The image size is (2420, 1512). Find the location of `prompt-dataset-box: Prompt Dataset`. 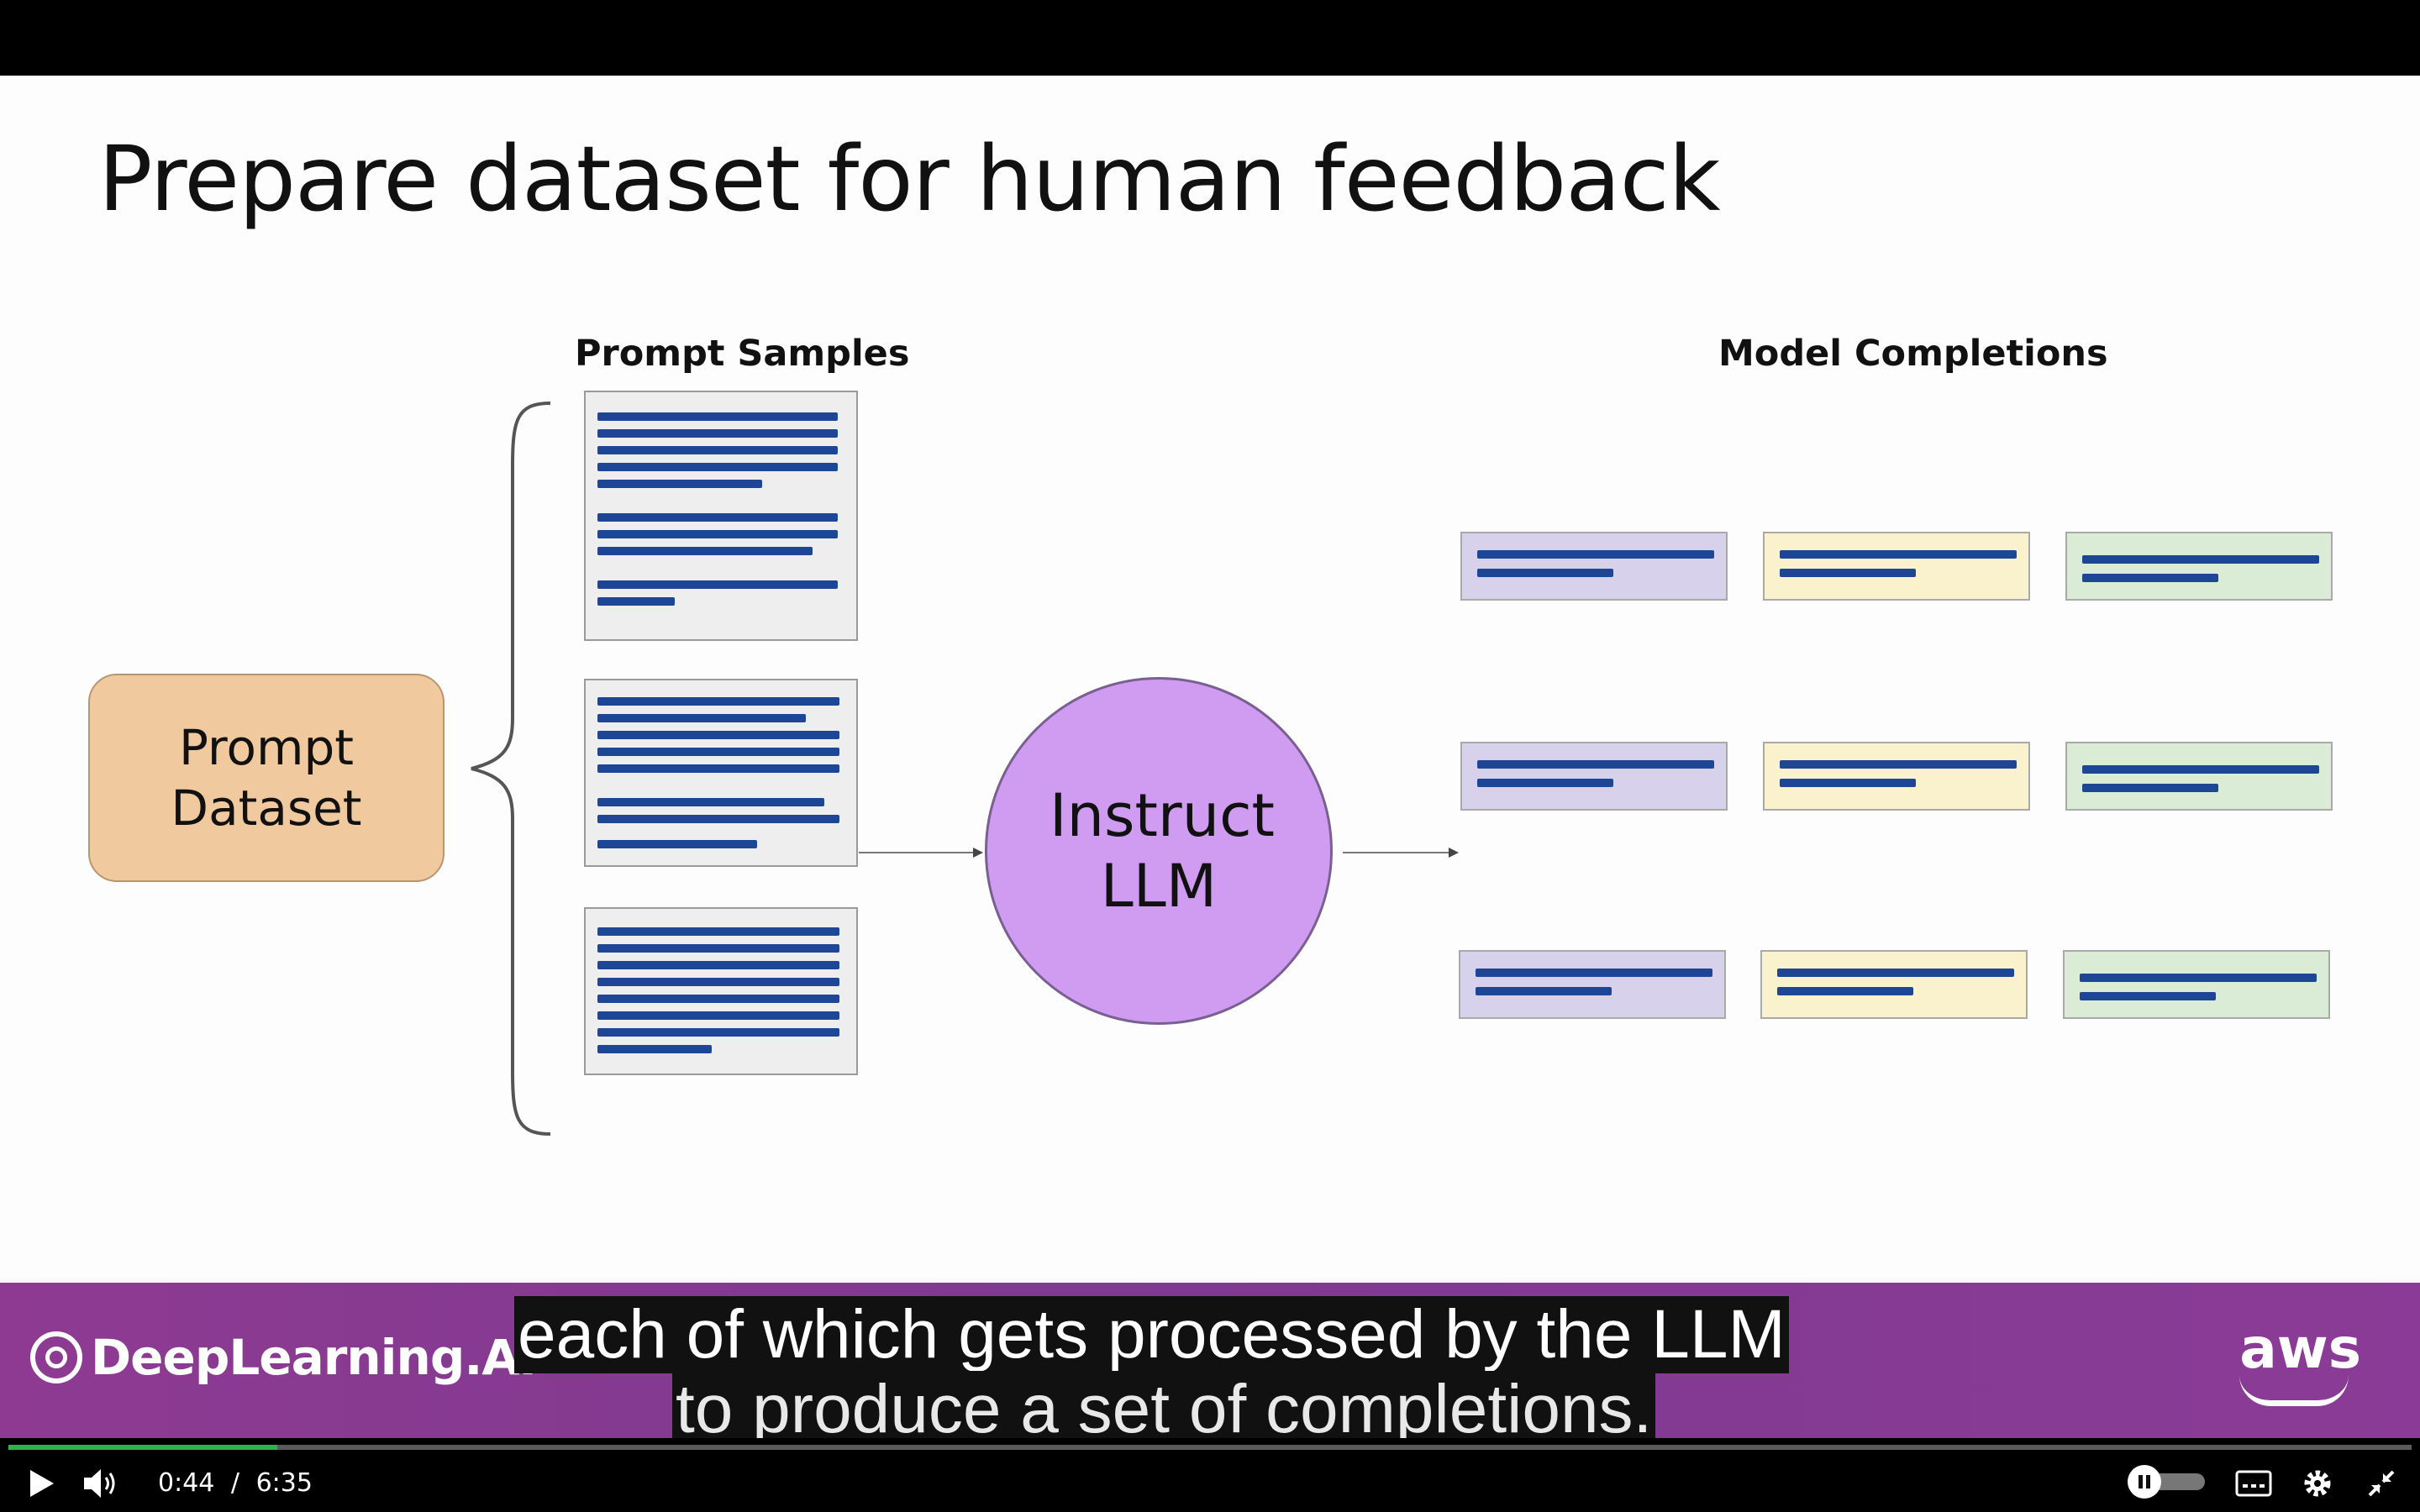

prompt-dataset-box: Prompt Dataset is located at coordinates (266, 778).